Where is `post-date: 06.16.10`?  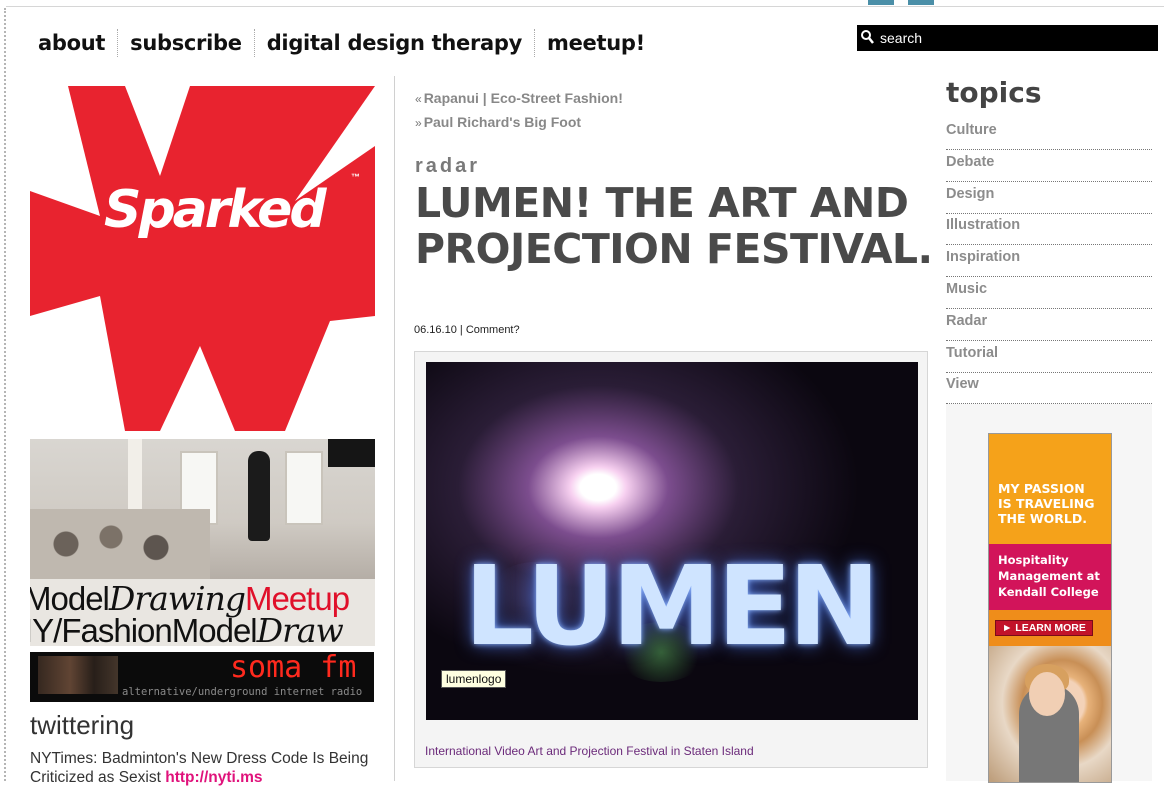 post-date: 06.16.10 is located at coordinates (435, 330).